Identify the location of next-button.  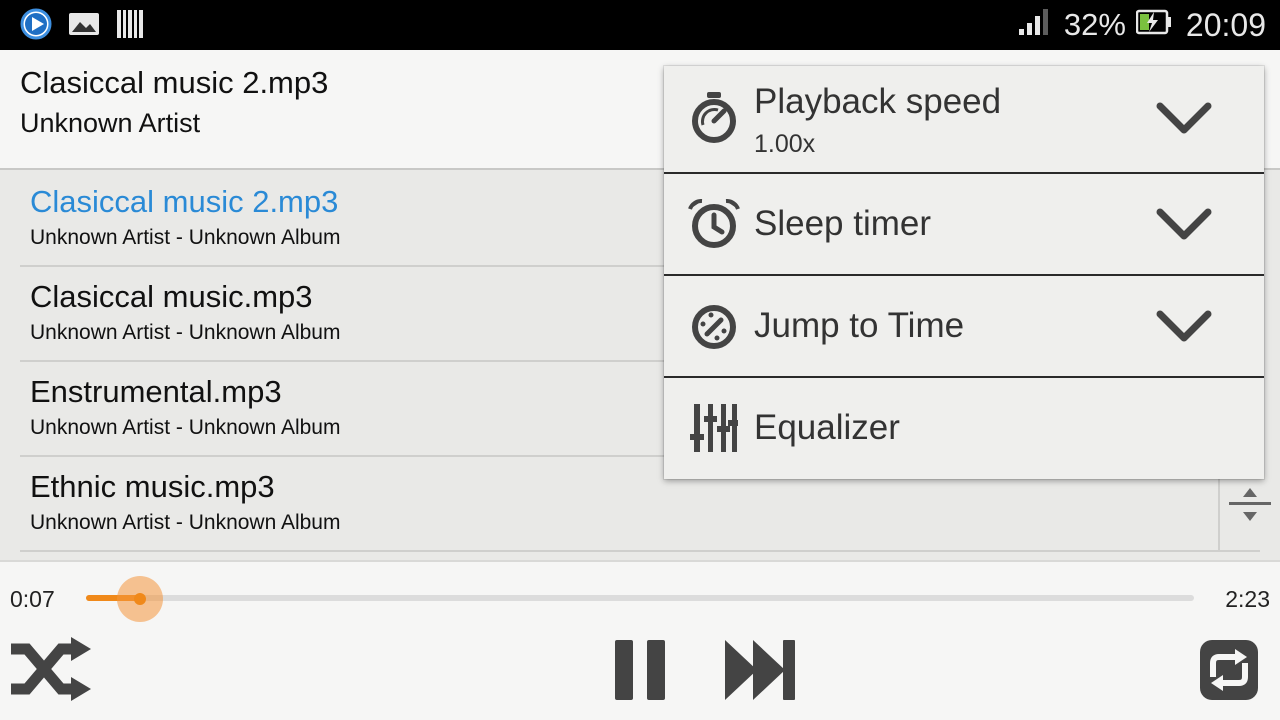
(760, 672).